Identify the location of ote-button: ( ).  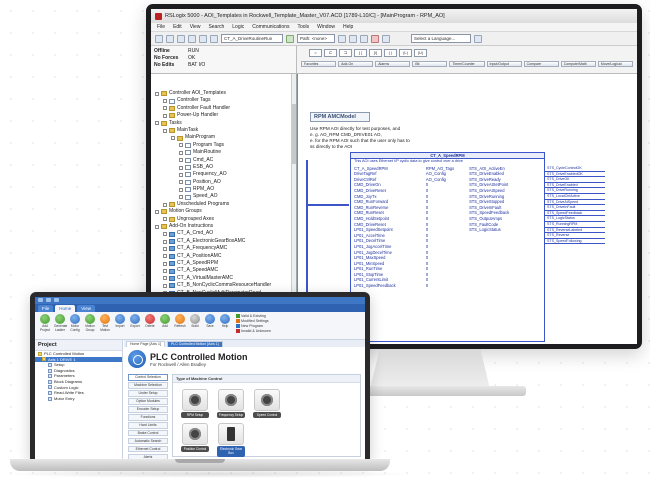
(390, 53).